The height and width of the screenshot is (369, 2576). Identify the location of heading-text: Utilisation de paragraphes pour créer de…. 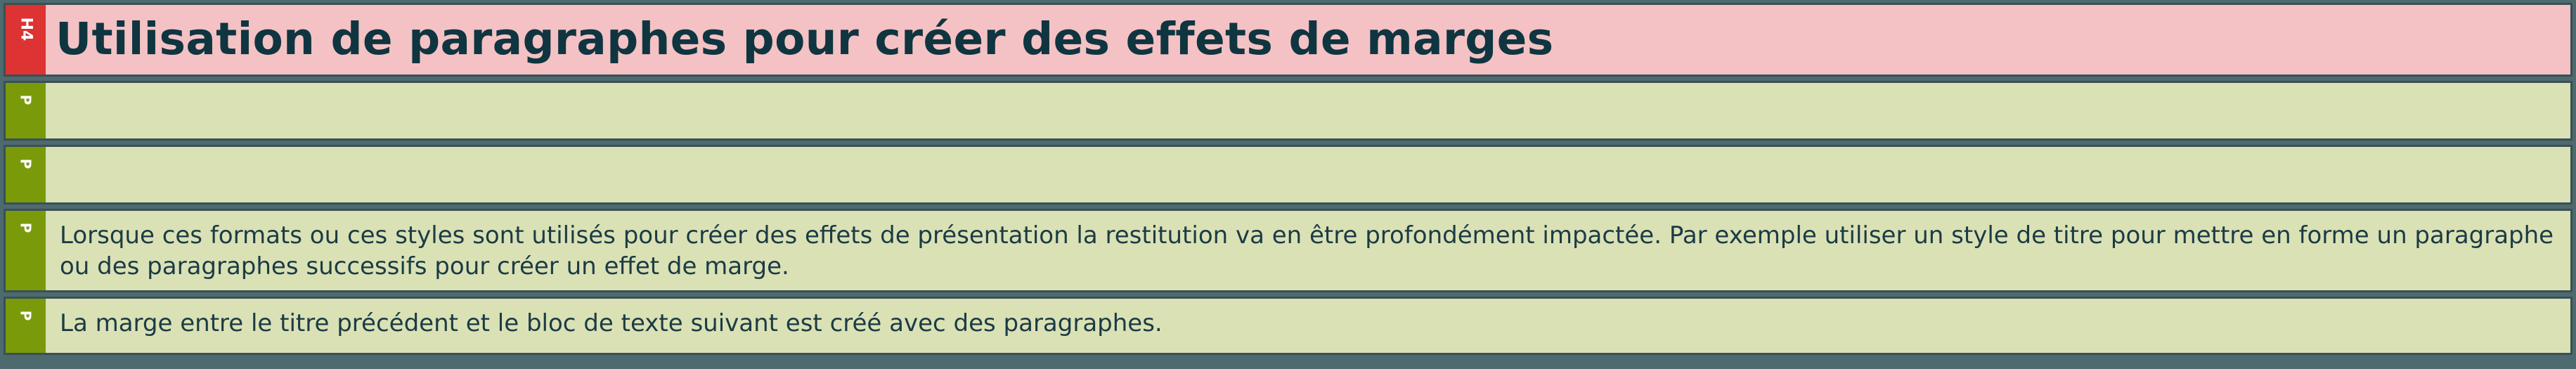
(805, 39).